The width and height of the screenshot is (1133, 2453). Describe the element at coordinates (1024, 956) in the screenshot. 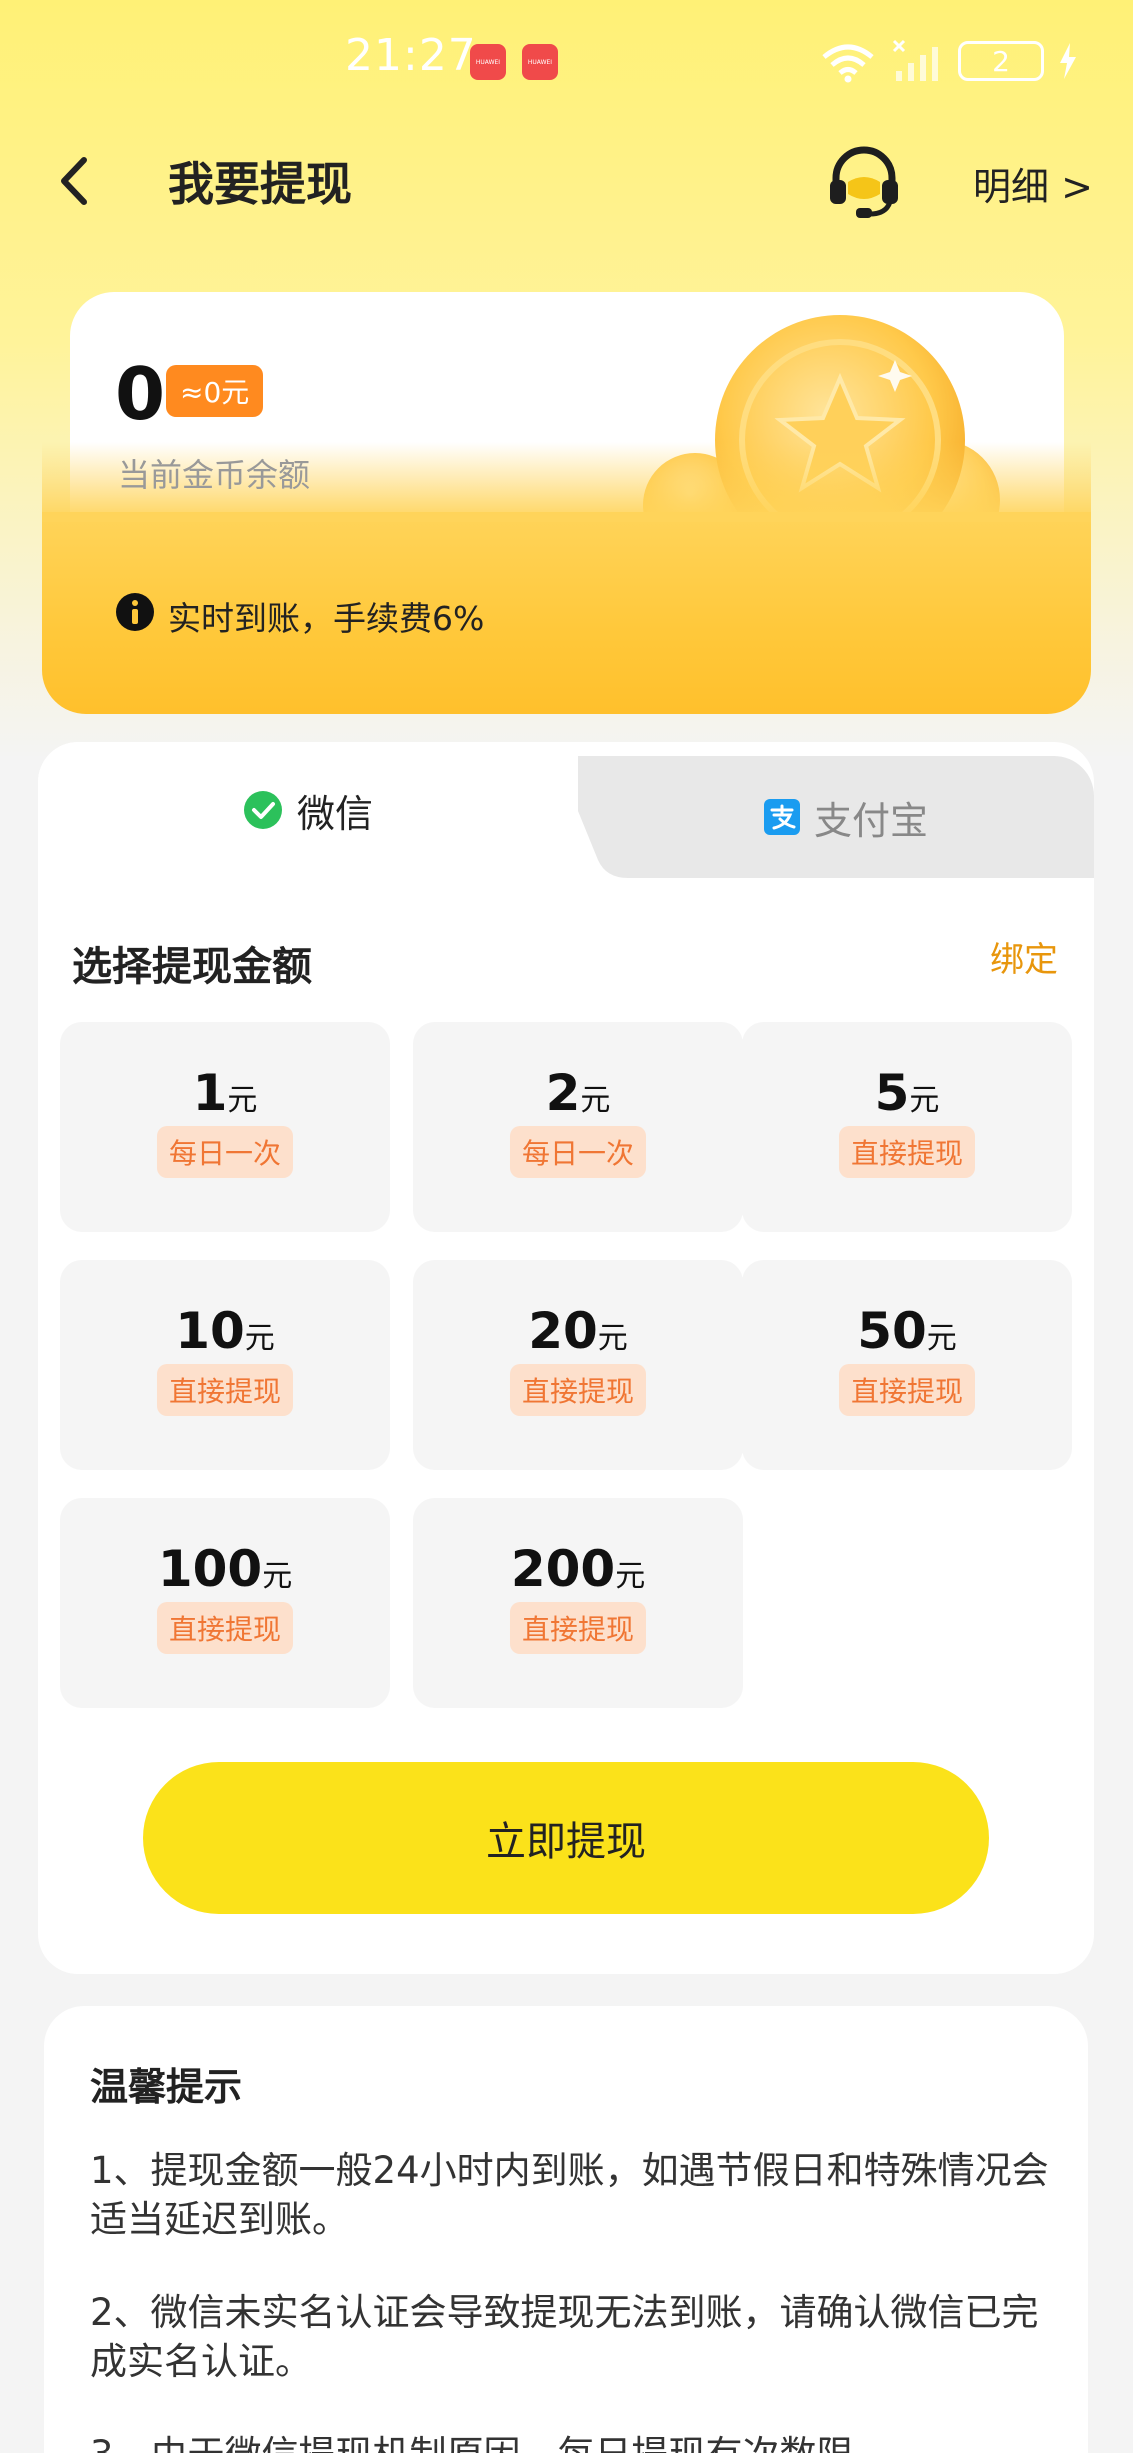

I see `bind-account-link: 绑定` at that location.